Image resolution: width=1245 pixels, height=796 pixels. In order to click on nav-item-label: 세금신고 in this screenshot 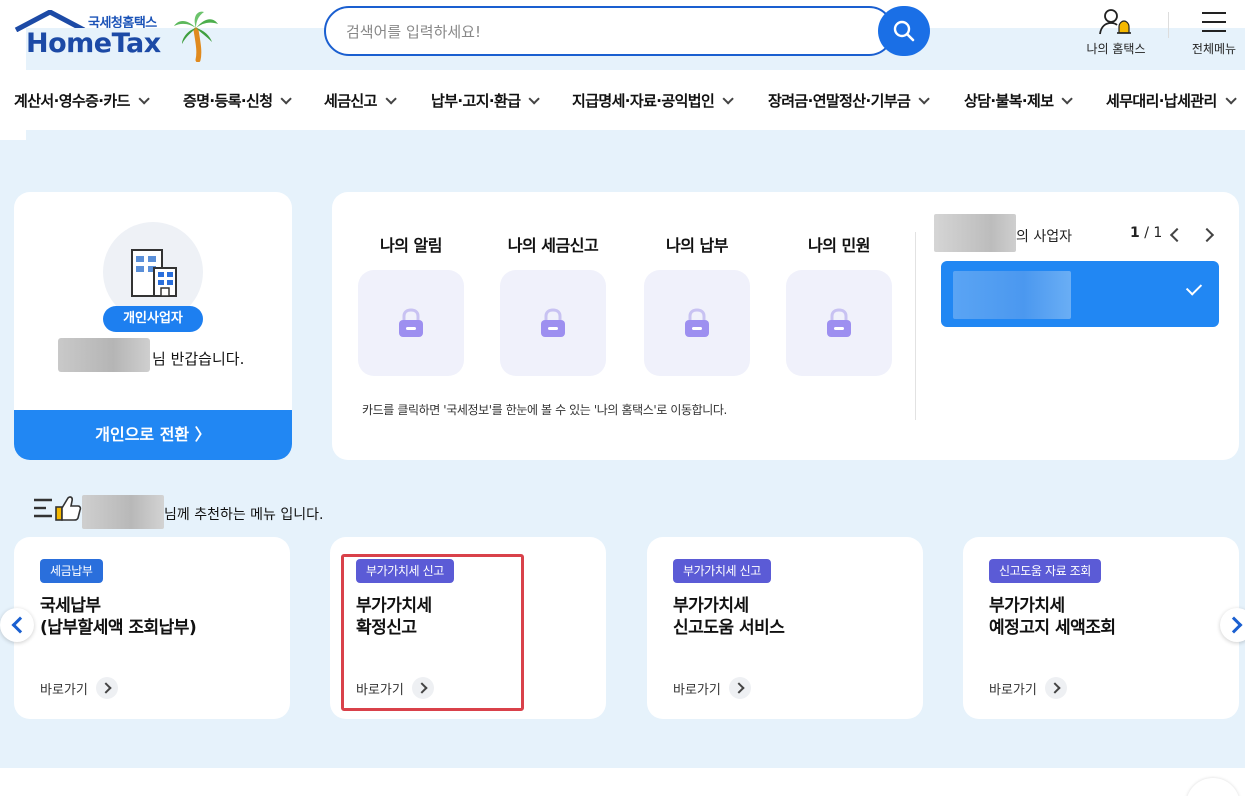, I will do `click(350, 101)`.